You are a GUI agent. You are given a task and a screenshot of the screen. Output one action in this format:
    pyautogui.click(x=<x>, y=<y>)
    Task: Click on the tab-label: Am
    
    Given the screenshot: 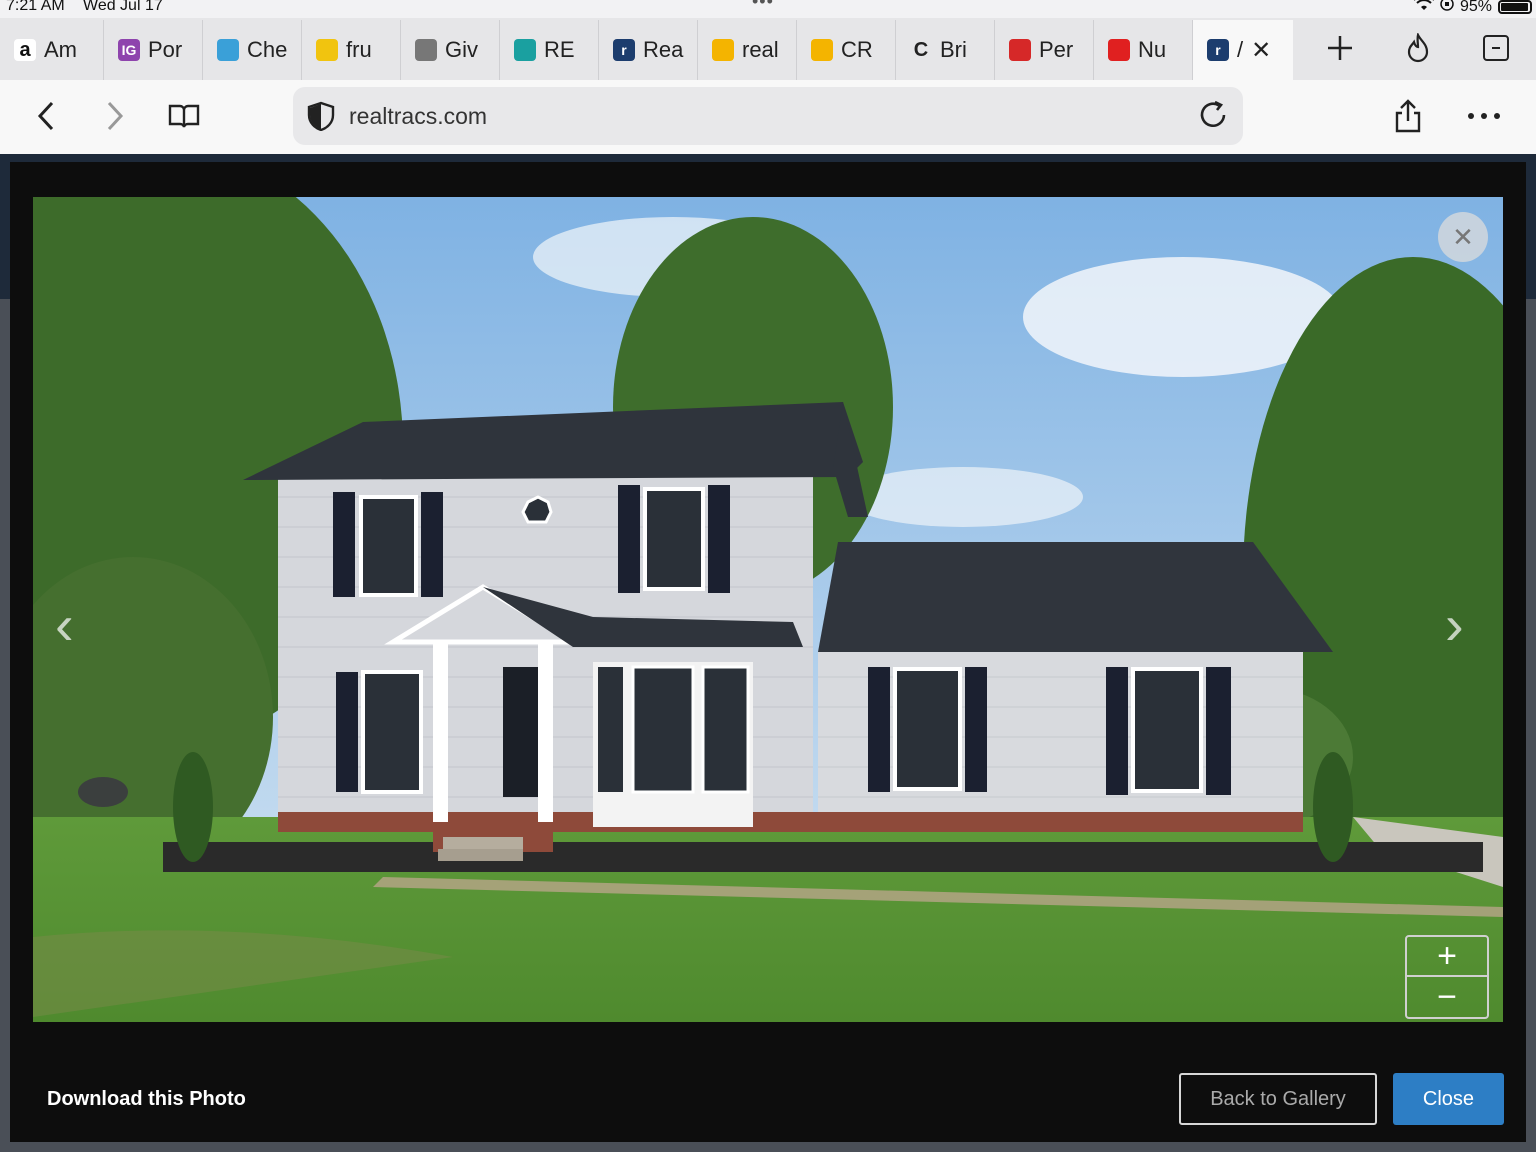 What is the action you would take?
    pyautogui.click(x=60, y=49)
    